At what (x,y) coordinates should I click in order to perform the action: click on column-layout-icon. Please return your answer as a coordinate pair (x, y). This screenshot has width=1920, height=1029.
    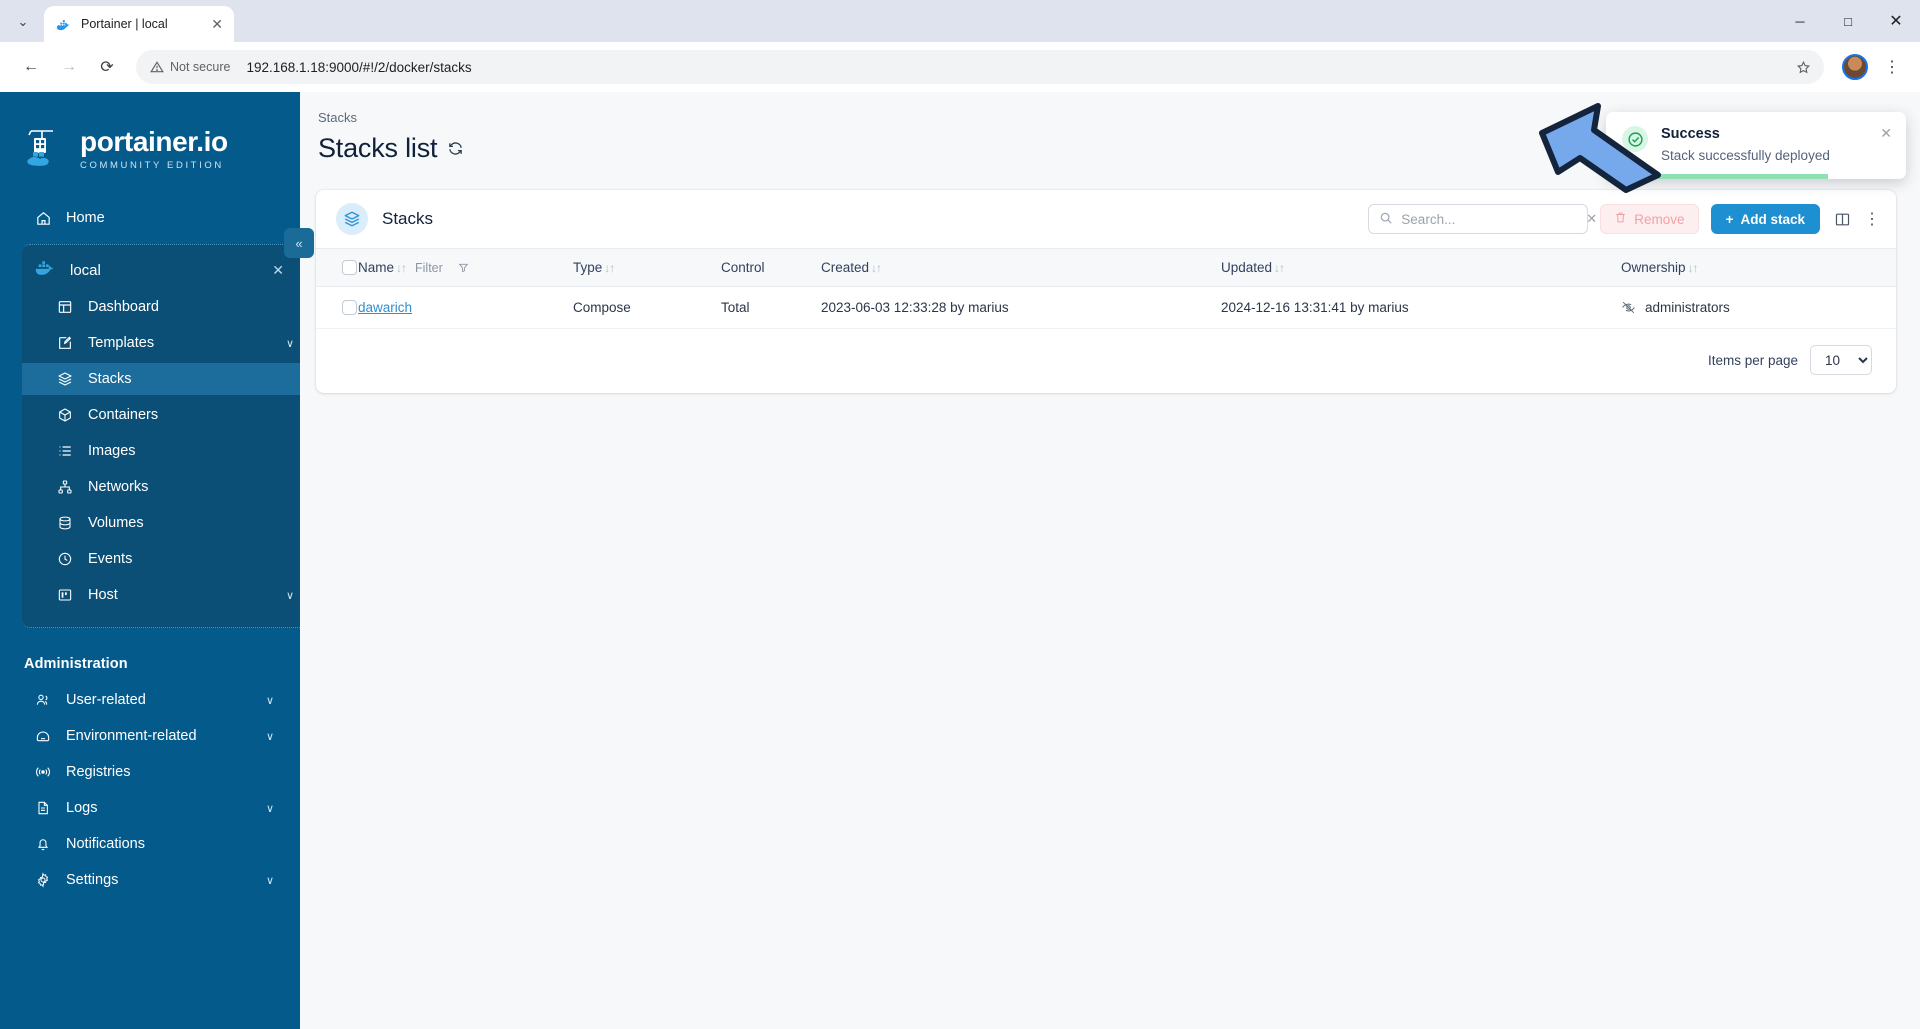
    Looking at the image, I should click on (1842, 219).